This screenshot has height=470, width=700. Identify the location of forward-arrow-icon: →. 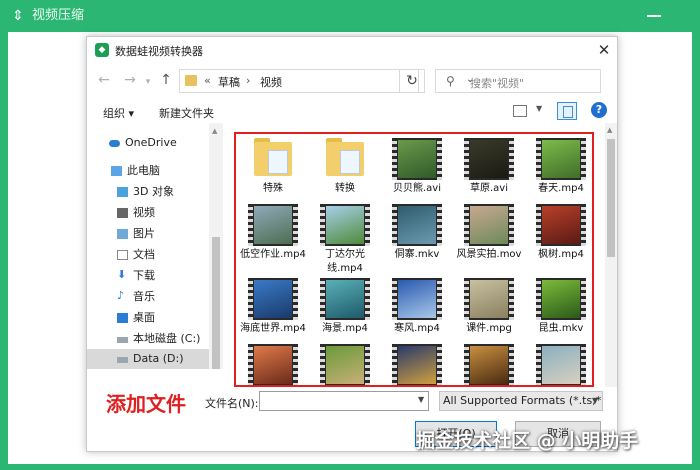
(130, 80).